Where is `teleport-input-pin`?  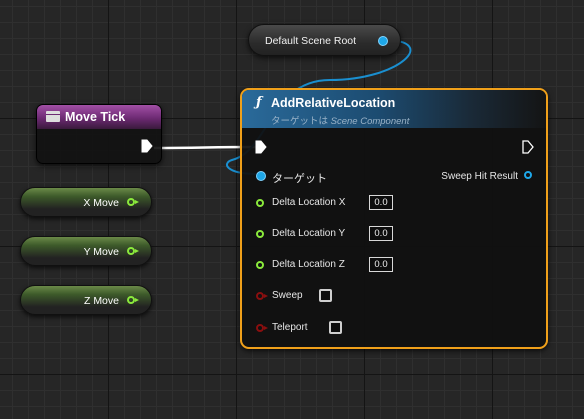
teleport-input-pin is located at coordinates (262, 328).